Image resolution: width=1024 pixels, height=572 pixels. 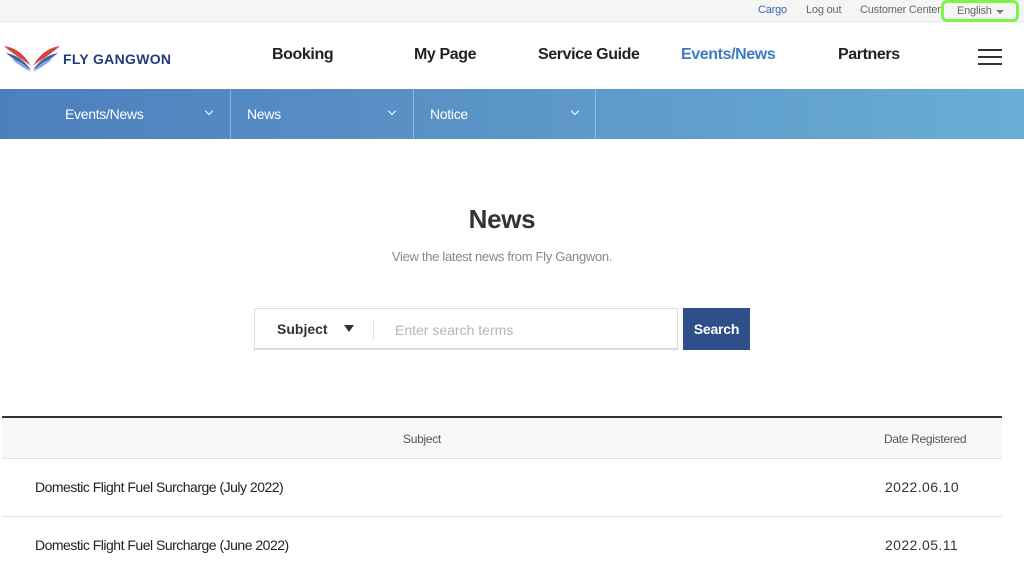 I want to click on nav-my-page: My Page, so click(x=445, y=55).